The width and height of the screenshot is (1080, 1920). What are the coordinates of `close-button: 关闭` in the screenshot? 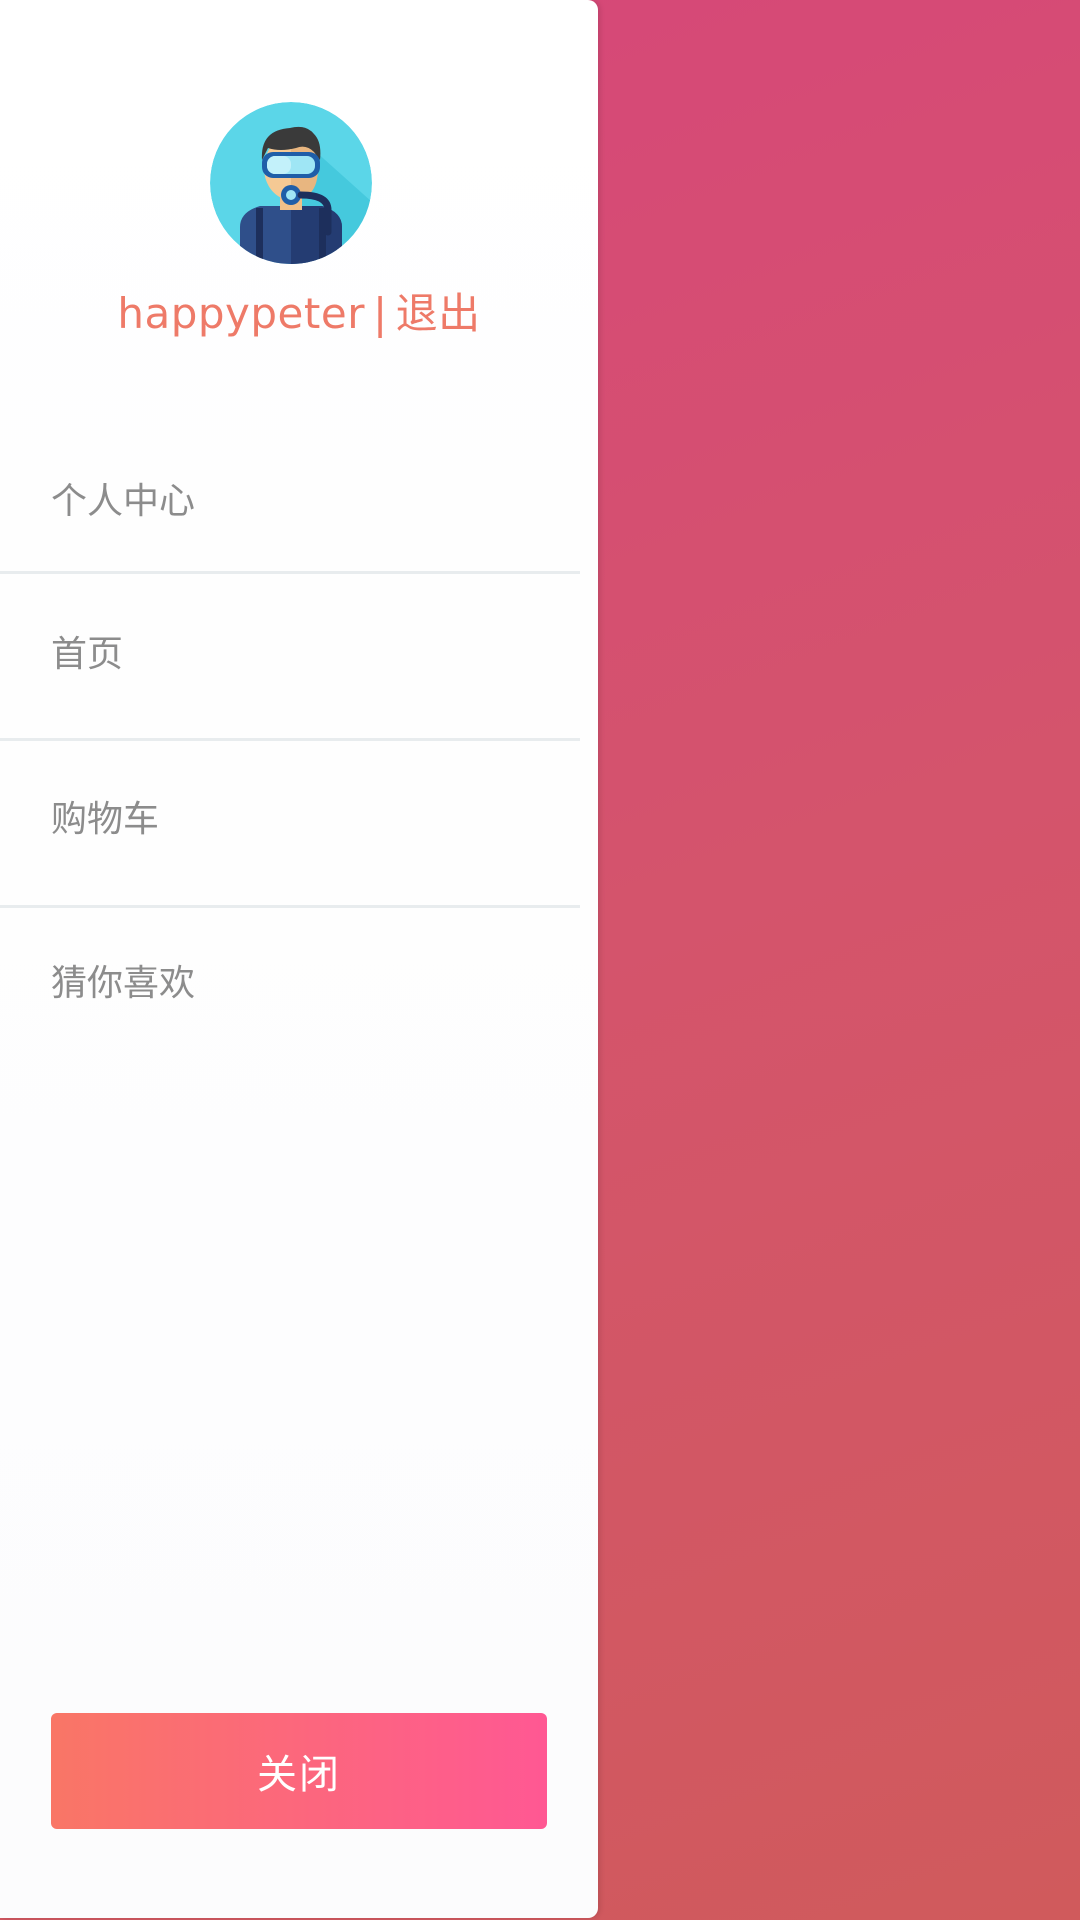 It's located at (299, 1771).